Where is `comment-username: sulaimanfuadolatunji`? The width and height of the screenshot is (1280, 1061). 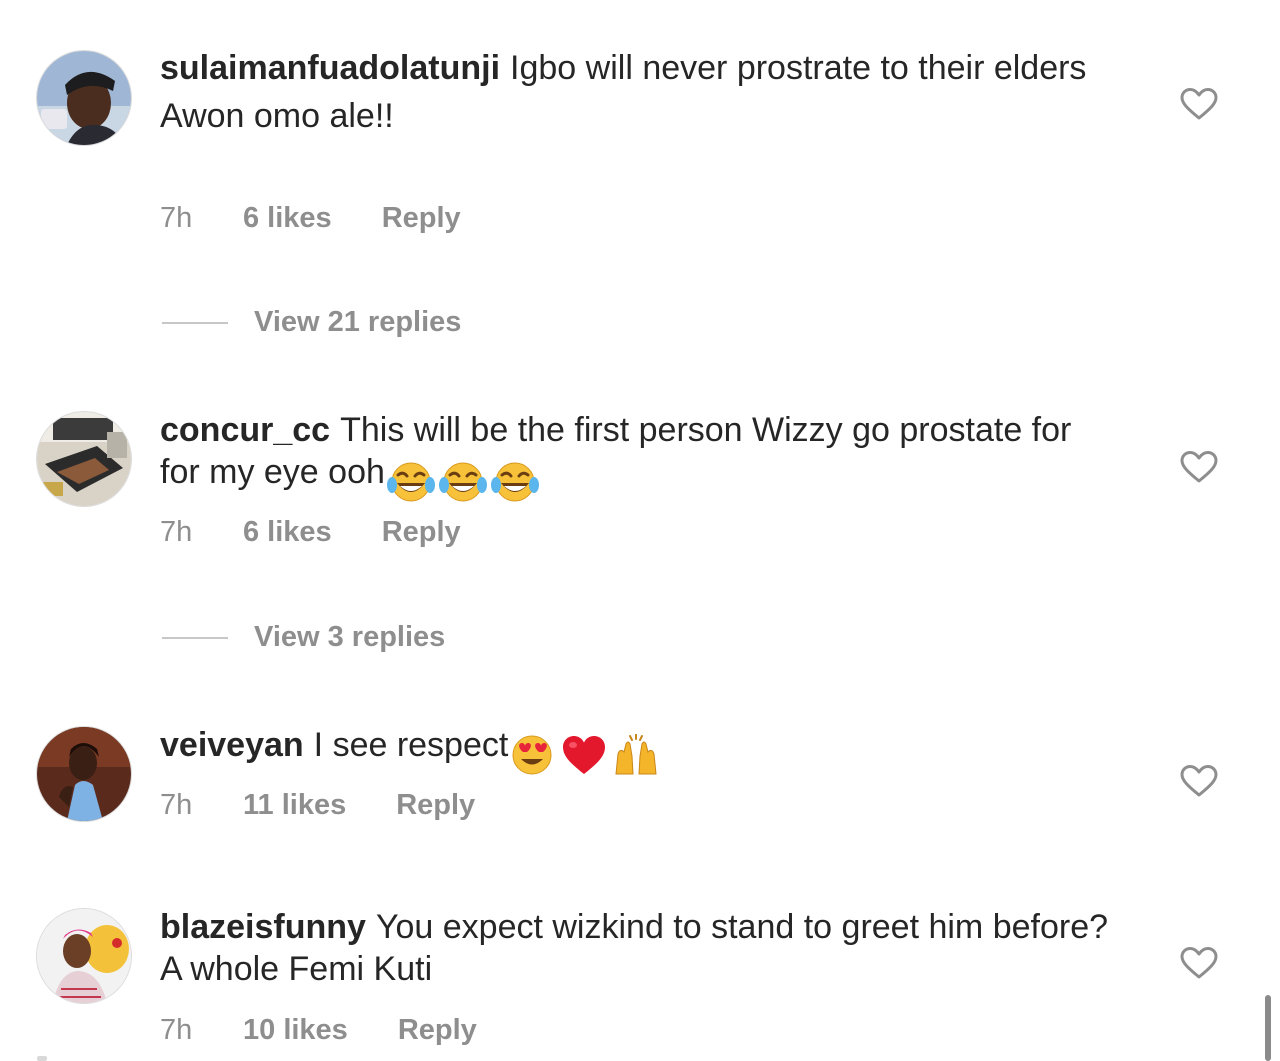
comment-username: sulaimanfuadolatunji is located at coordinates (330, 68).